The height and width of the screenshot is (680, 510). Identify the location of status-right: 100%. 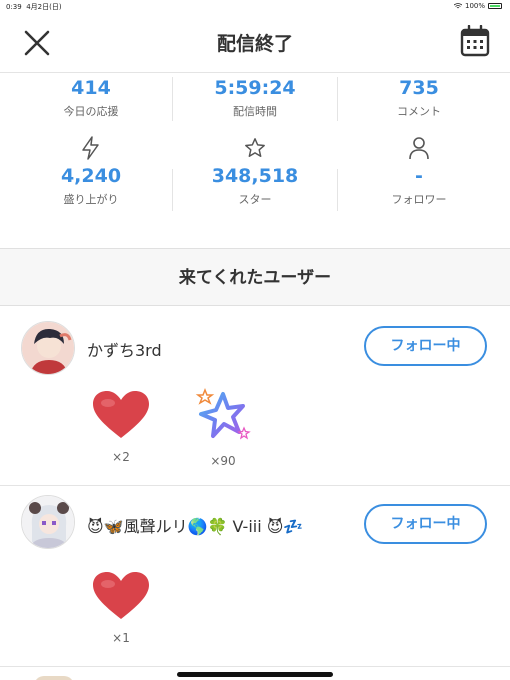
(477, 6).